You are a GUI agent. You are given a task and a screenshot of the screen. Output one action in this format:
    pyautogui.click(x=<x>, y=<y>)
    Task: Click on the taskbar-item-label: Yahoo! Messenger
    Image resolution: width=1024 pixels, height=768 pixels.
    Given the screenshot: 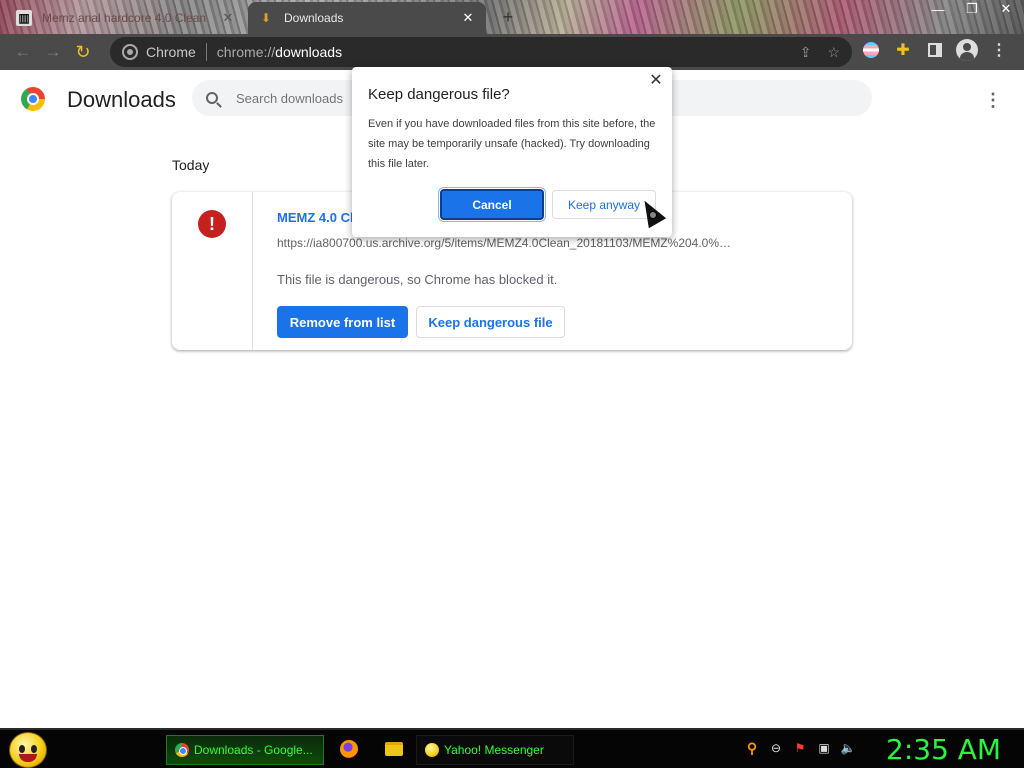 What is the action you would take?
    pyautogui.click(x=494, y=750)
    